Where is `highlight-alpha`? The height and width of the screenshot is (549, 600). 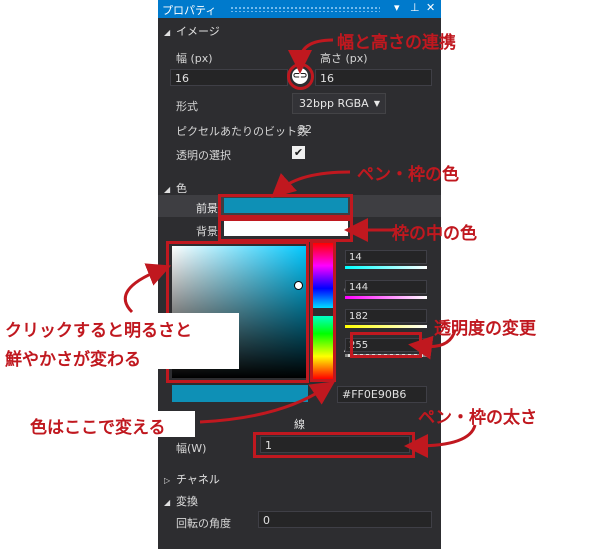
highlight-alpha is located at coordinates (386, 345).